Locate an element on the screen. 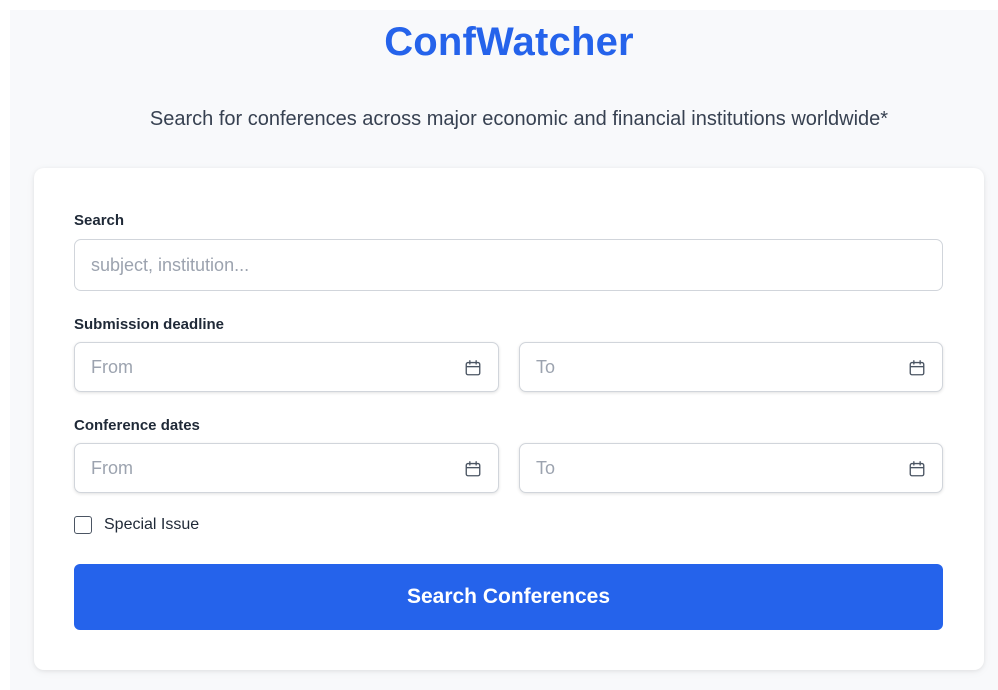 This screenshot has width=998, height=690. conference-dates-from-input is located at coordinates (286, 468).